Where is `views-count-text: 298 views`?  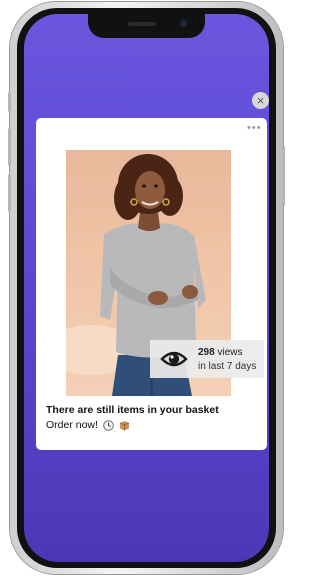
views-count-text: 298 views is located at coordinates (220, 352).